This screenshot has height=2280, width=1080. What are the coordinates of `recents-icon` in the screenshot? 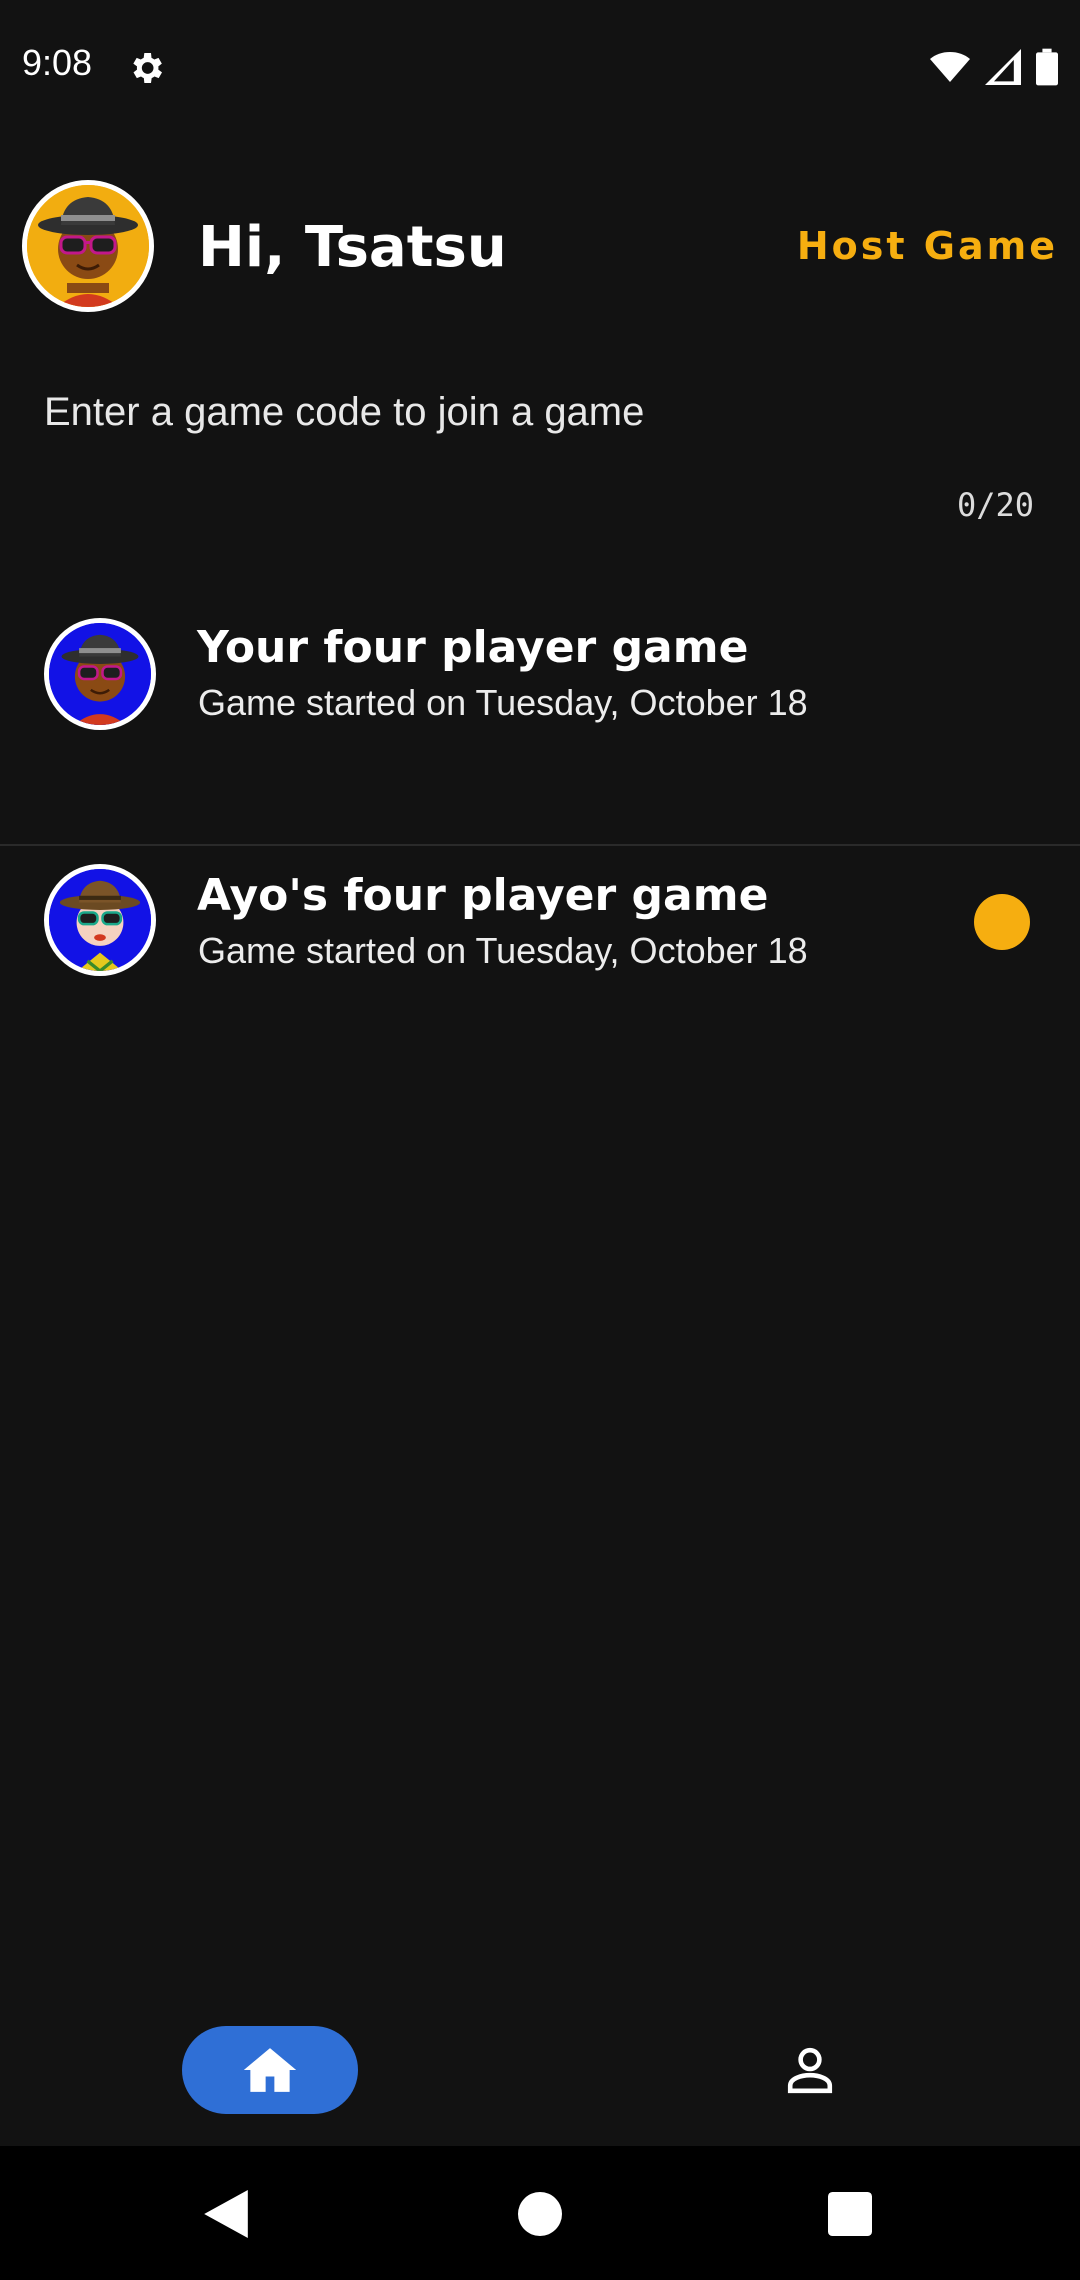 It's located at (850, 2214).